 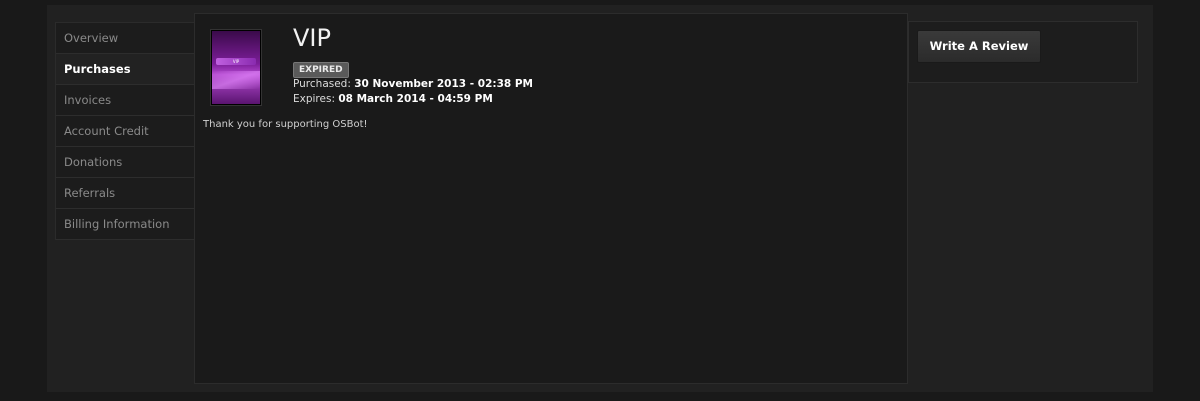 I want to click on thank-you-message: Thank you for supporting OSBot!, so click(x=285, y=124).